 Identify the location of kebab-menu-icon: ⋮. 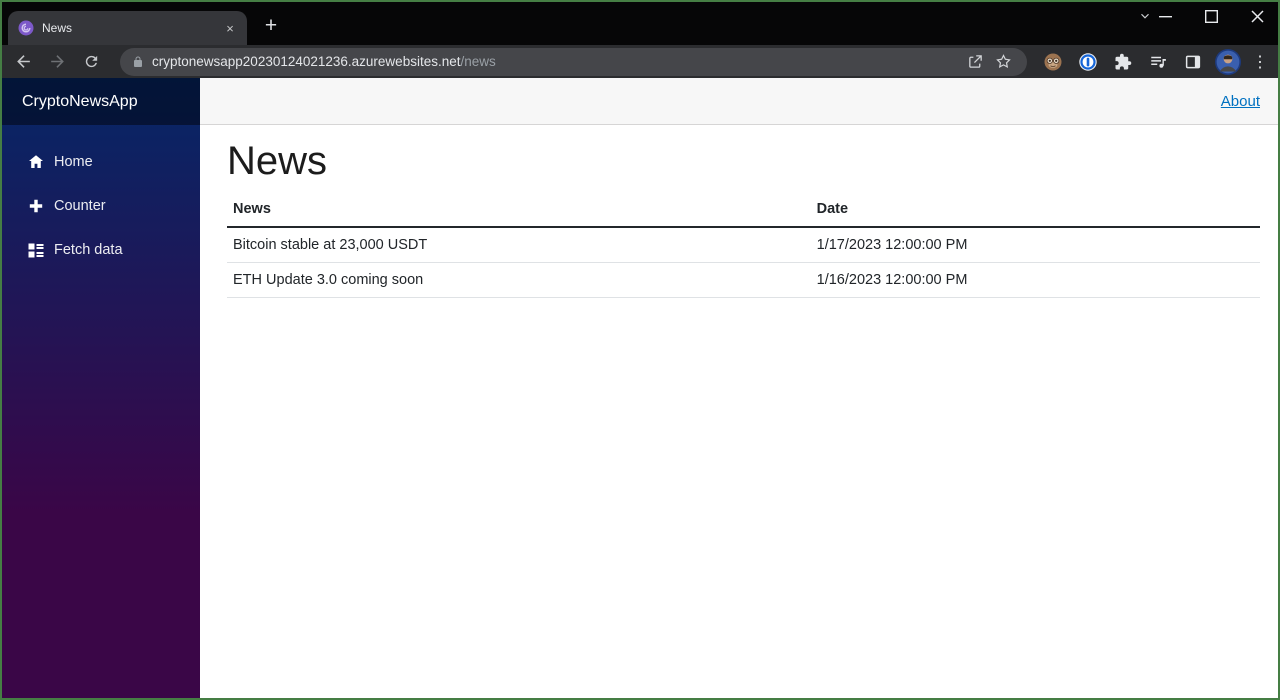
(1260, 62).